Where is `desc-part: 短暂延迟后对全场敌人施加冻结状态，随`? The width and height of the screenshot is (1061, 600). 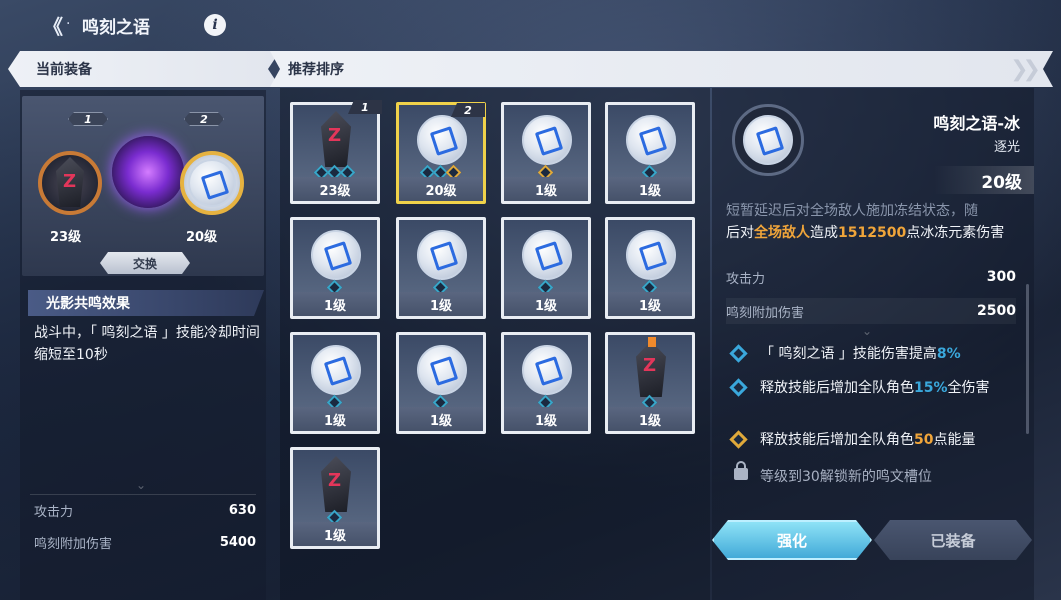
desc-part: 短暂延迟后对全场敌人施加冻结状态，随 is located at coordinates (852, 211).